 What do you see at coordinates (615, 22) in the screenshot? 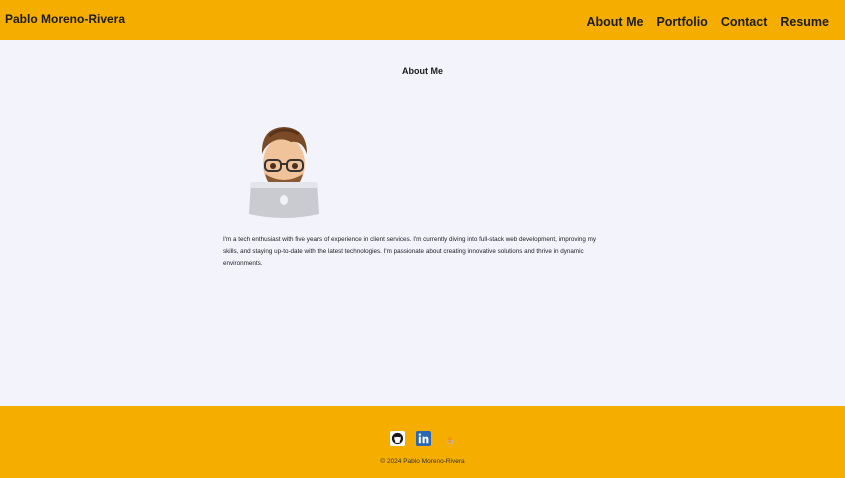
I see `nav-about-me: About Me` at bounding box center [615, 22].